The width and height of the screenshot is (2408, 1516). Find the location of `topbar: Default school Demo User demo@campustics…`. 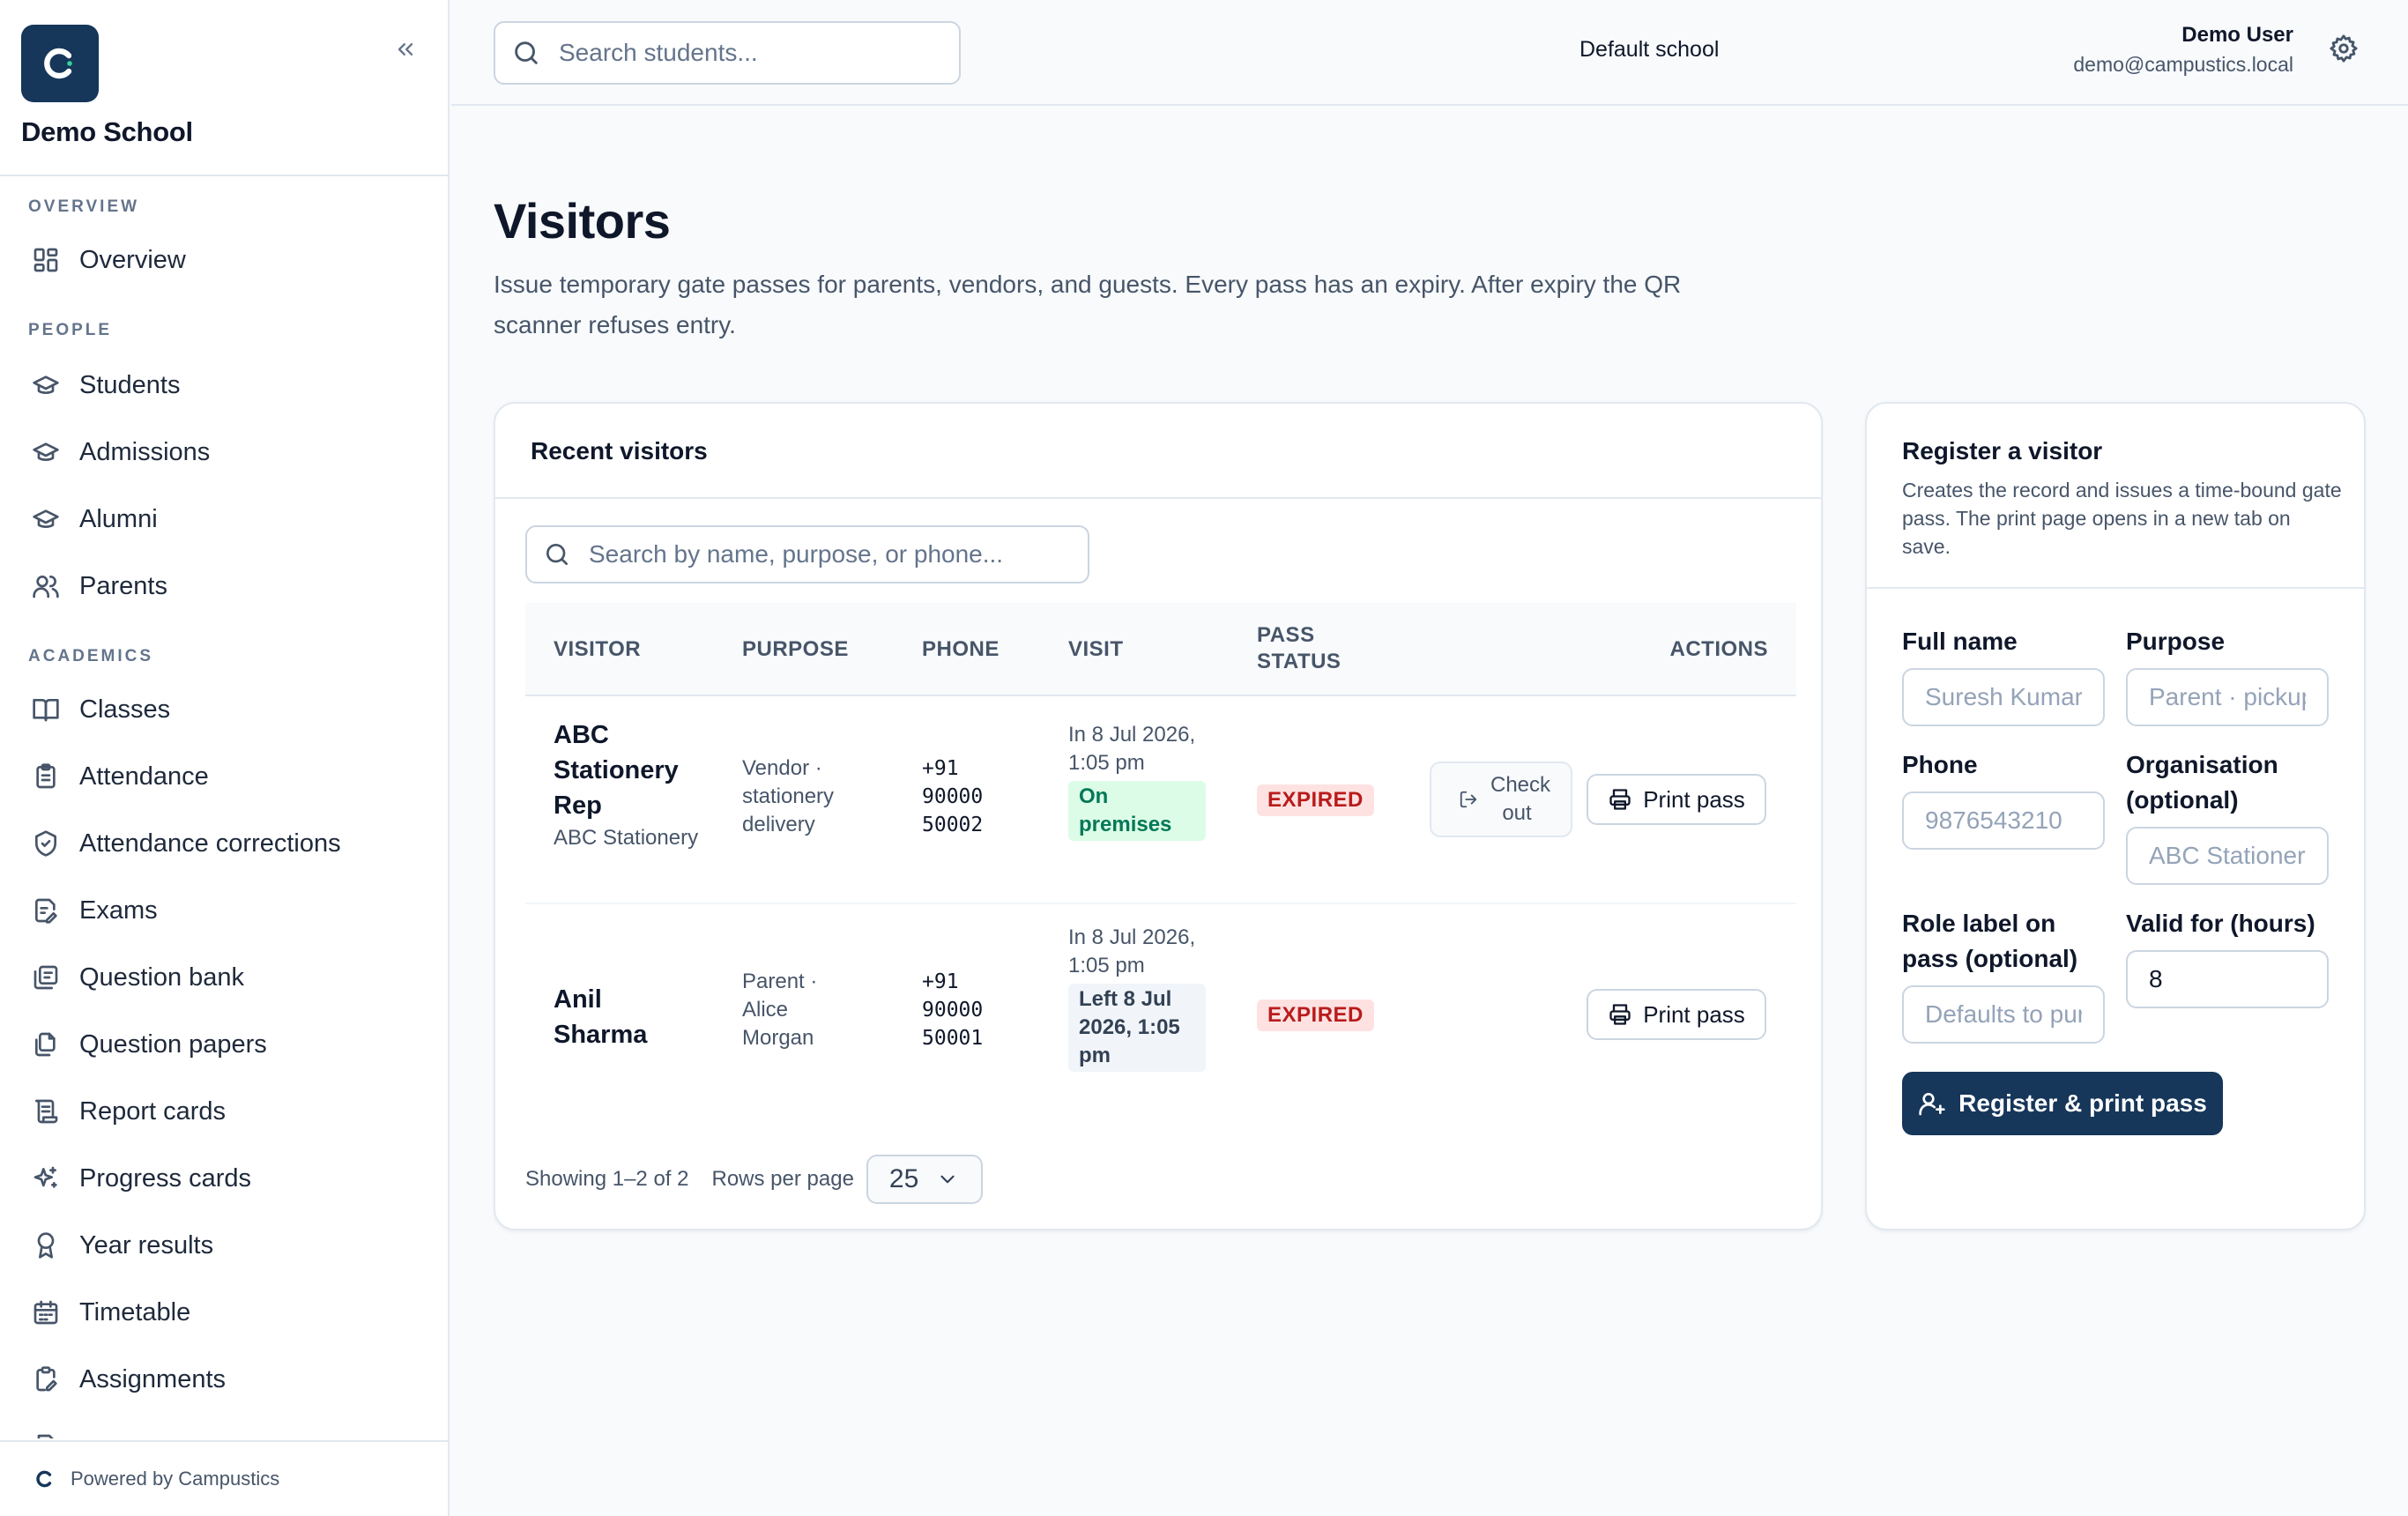

topbar: Default school Demo User demo@campustics… is located at coordinates (1429, 53).